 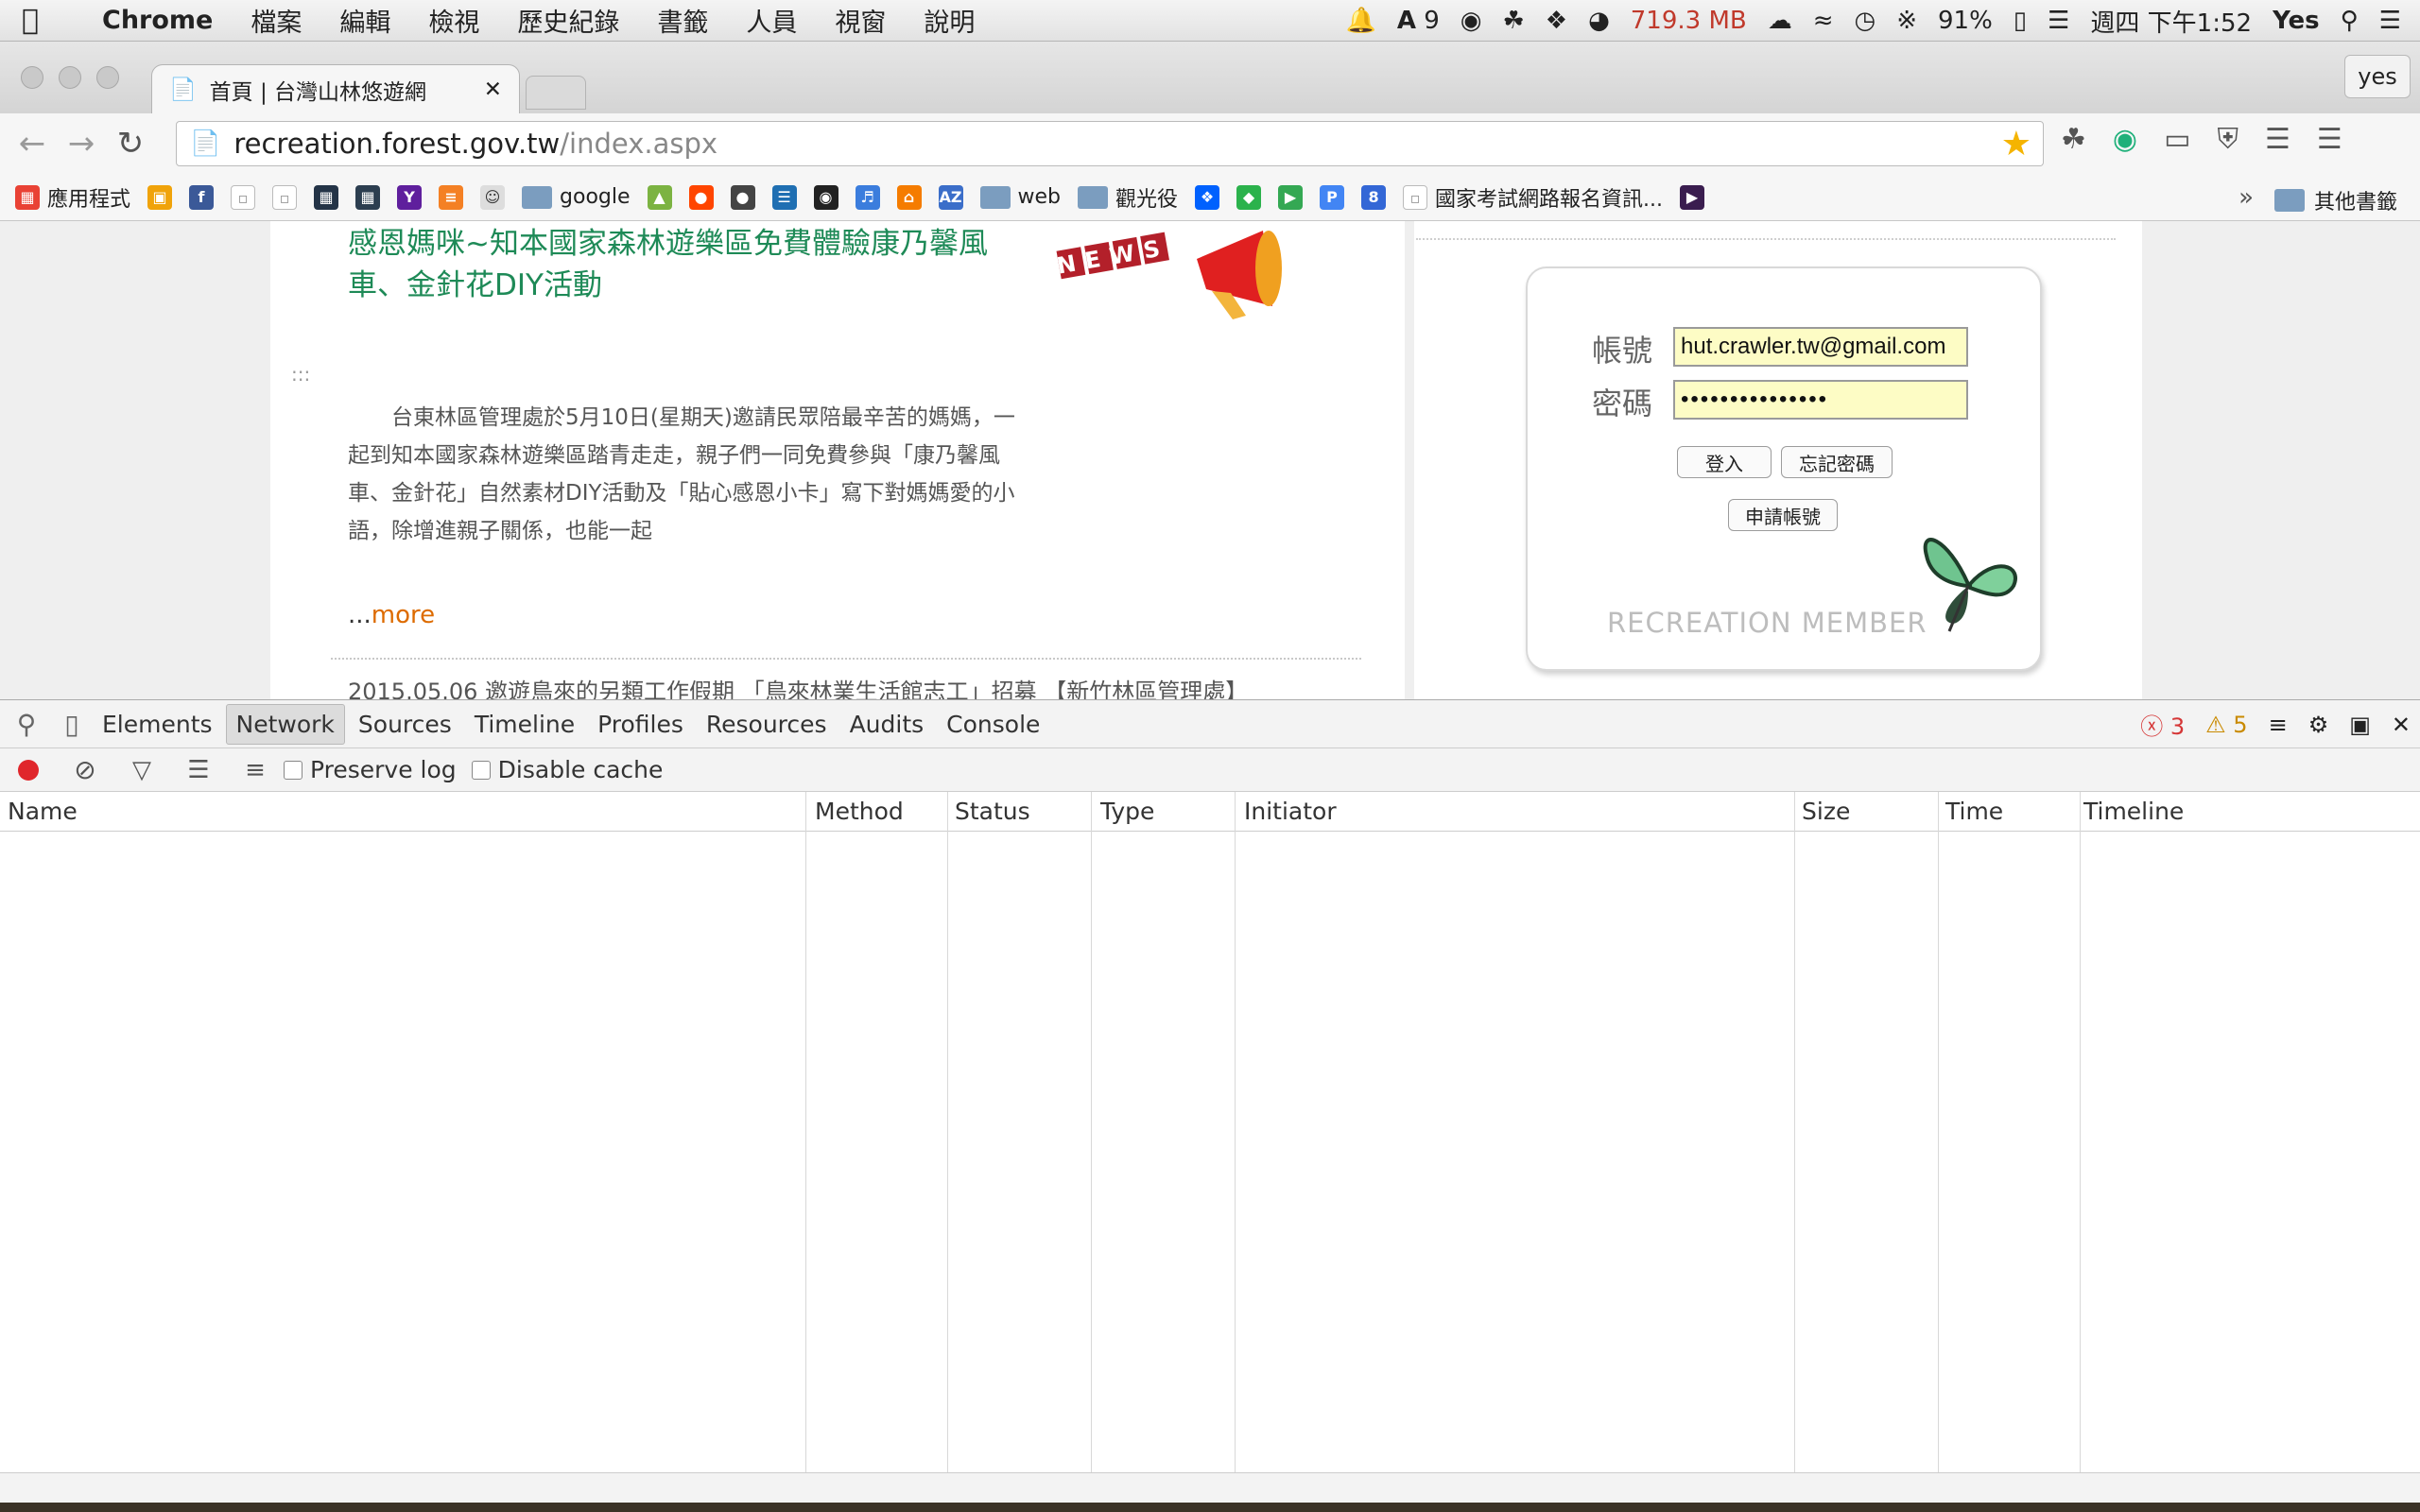 I want to click on bookmark-yahoo: Y, so click(x=410, y=197).